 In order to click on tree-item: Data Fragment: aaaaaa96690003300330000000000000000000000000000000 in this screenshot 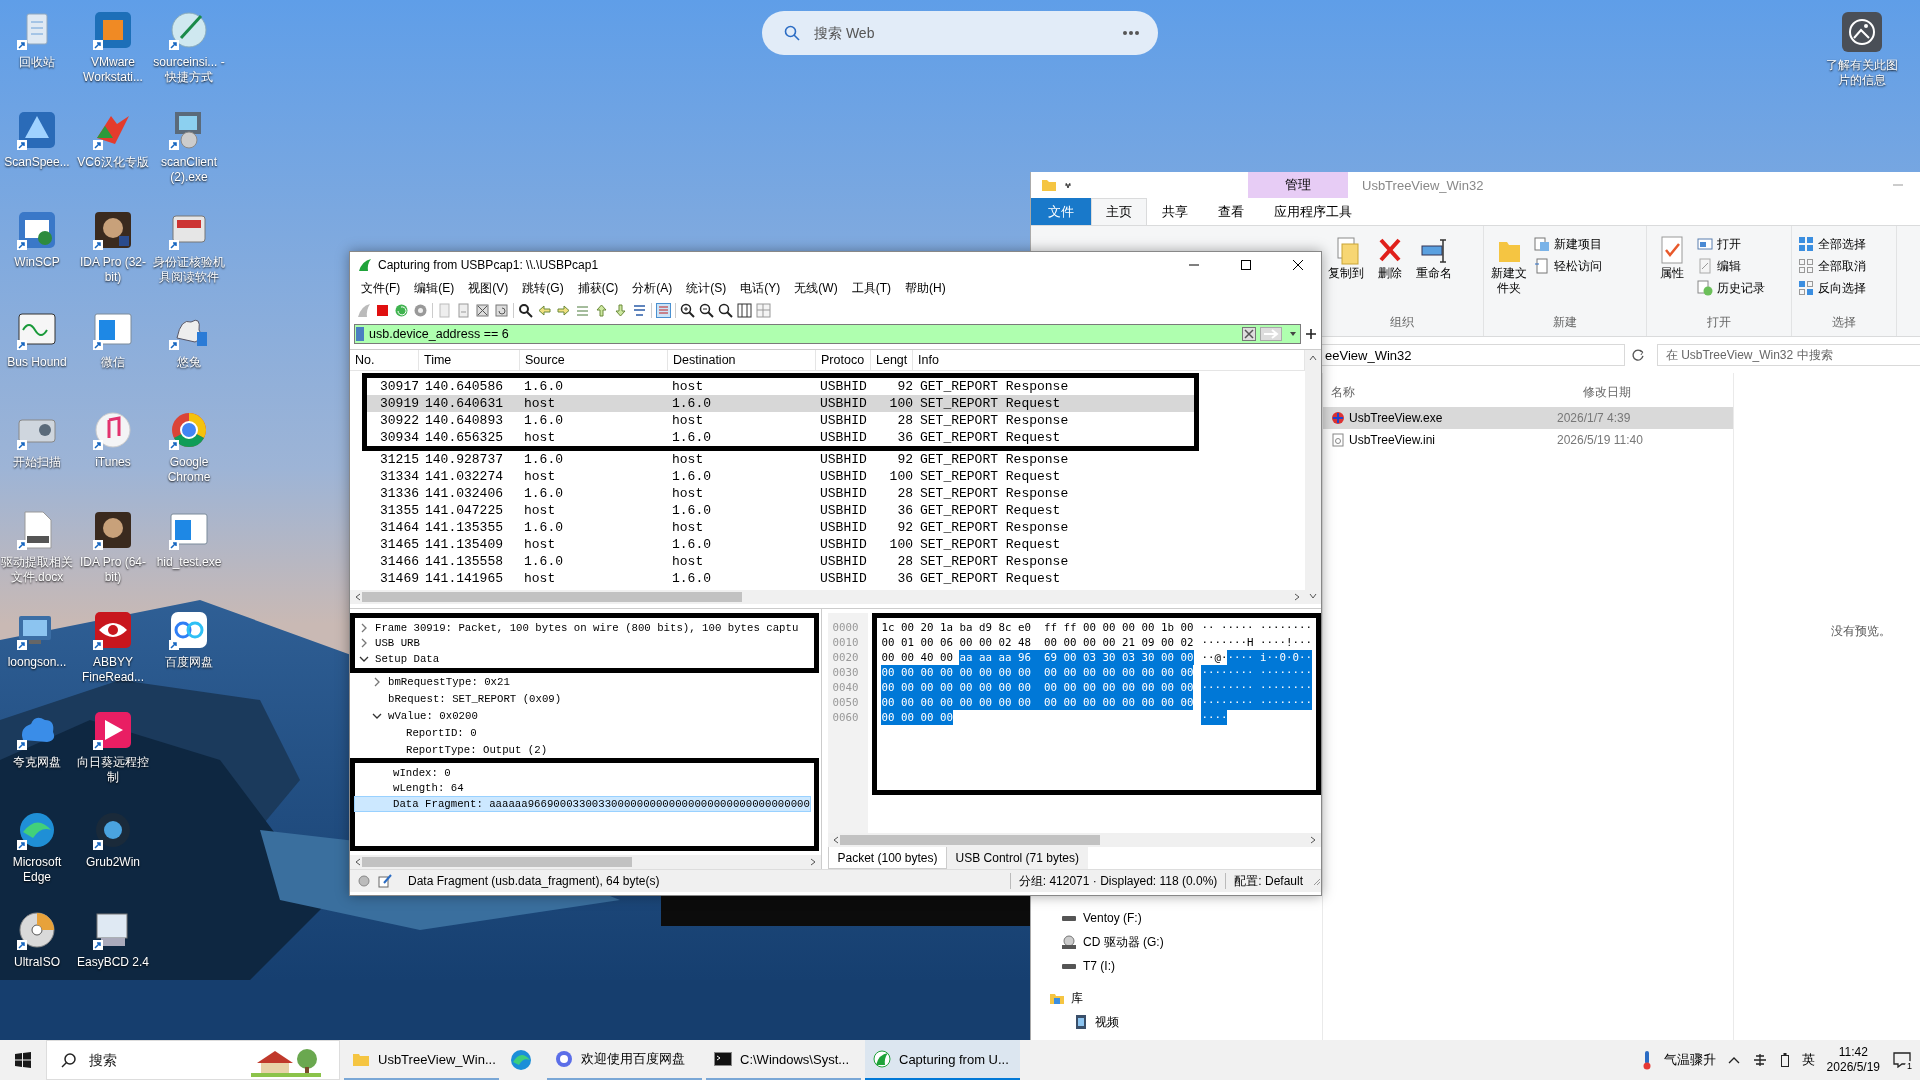, I will do `click(582, 803)`.